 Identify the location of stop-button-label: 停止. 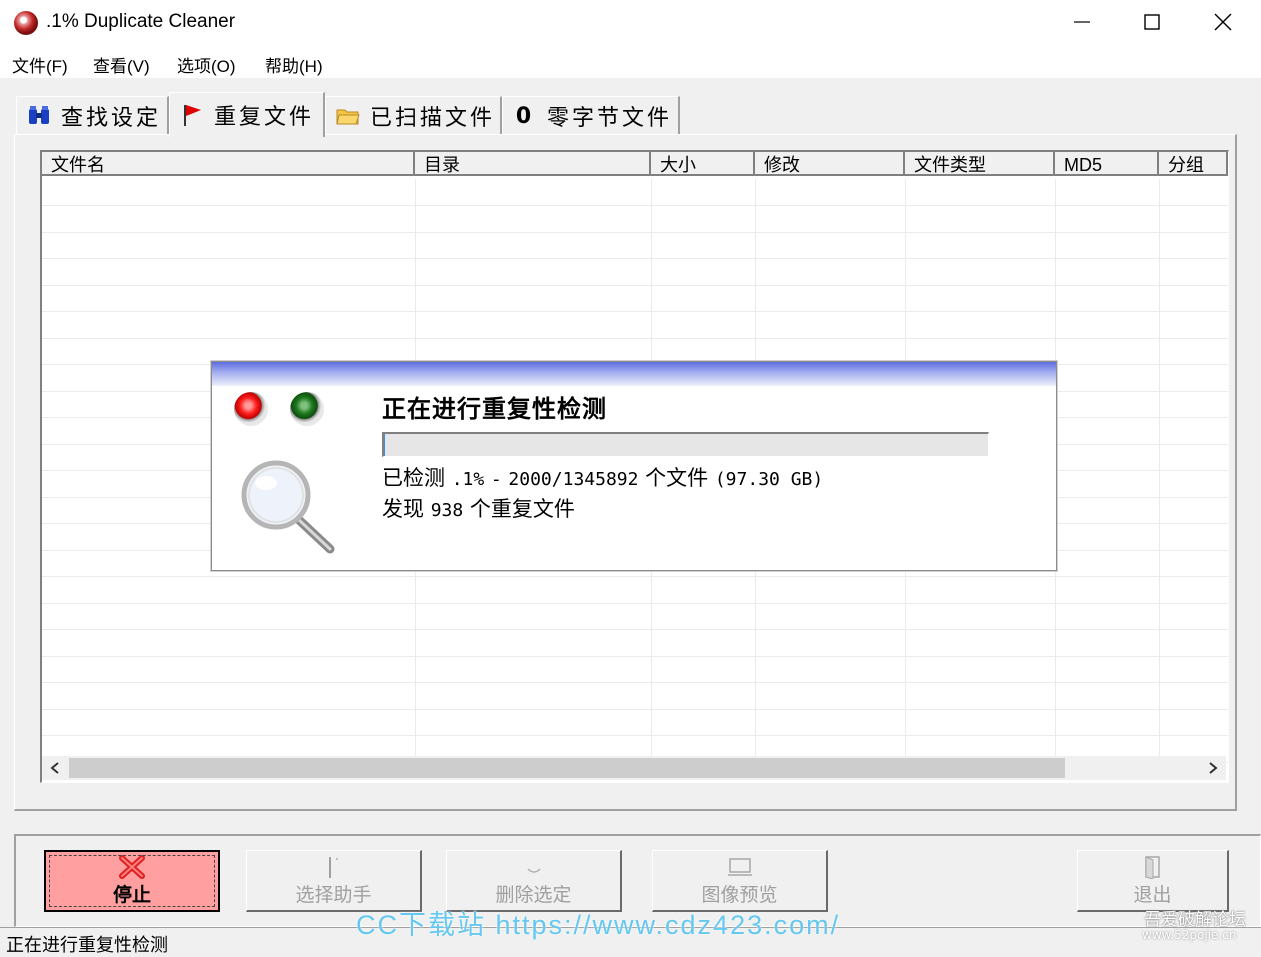
(131, 895).